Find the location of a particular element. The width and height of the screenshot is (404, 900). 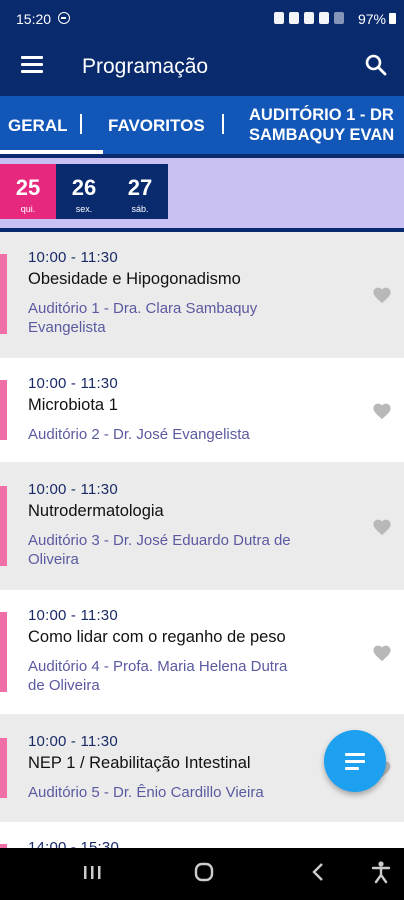

date-25: 25 qui. is located at coordinates (28, 191).